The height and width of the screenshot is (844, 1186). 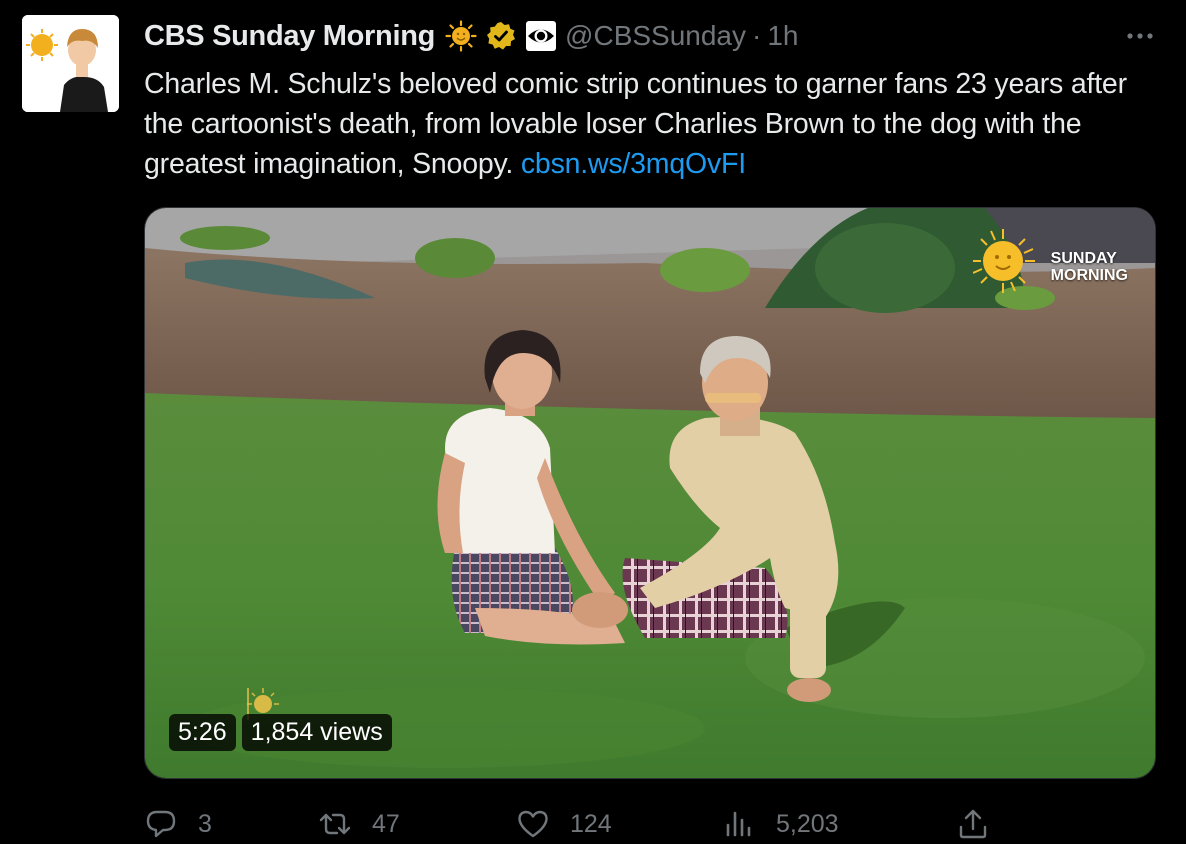 I want to click on author-handle: @CBSSunday, so click(x=655, y=36).